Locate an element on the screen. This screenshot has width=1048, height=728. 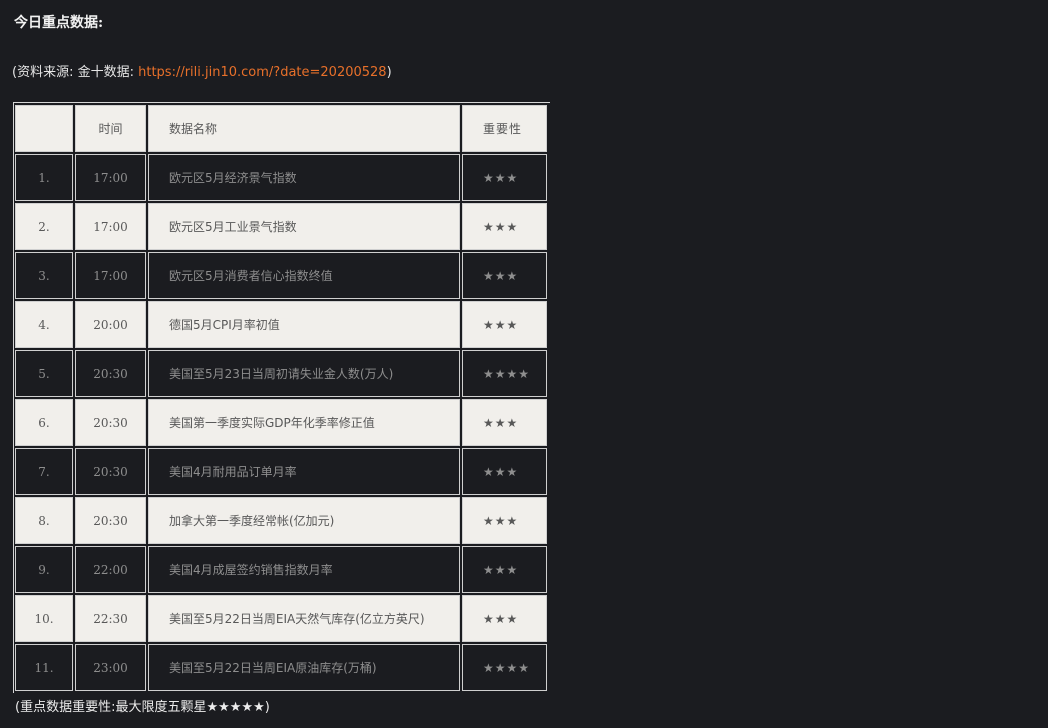
row-name: 美国至5月22日当周EIA天然气库存(亿立方英尺) is located at coordinates (304, 618).